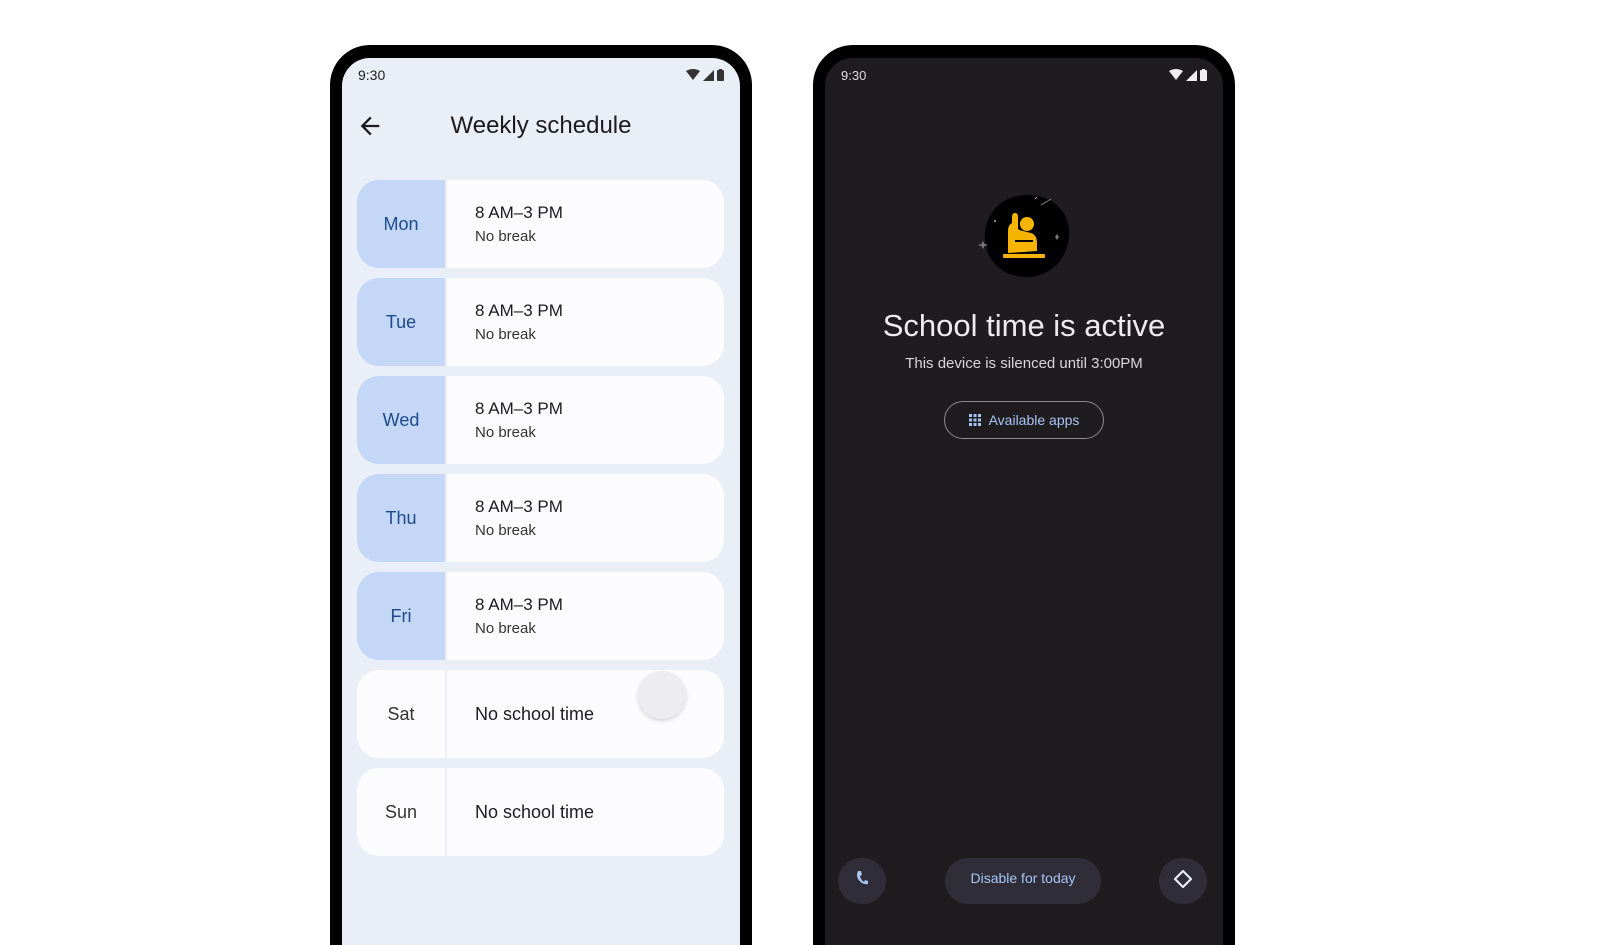 This screenshot has height=945, width=1600. I want to click on student-raising-hand-icon, so click(1024, 236).